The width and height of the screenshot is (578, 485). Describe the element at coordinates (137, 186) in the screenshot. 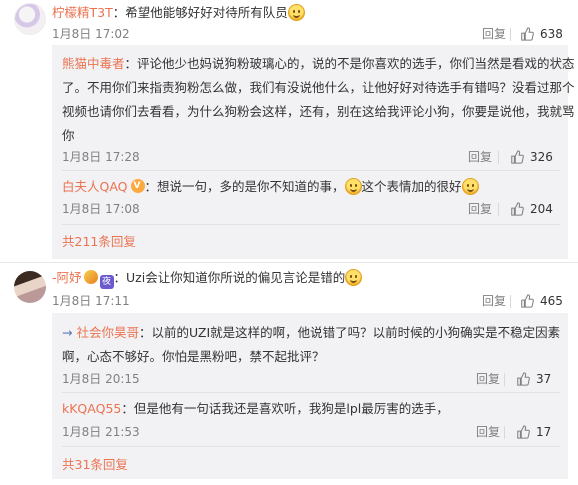

I see `verified-badge-icon` at that location.